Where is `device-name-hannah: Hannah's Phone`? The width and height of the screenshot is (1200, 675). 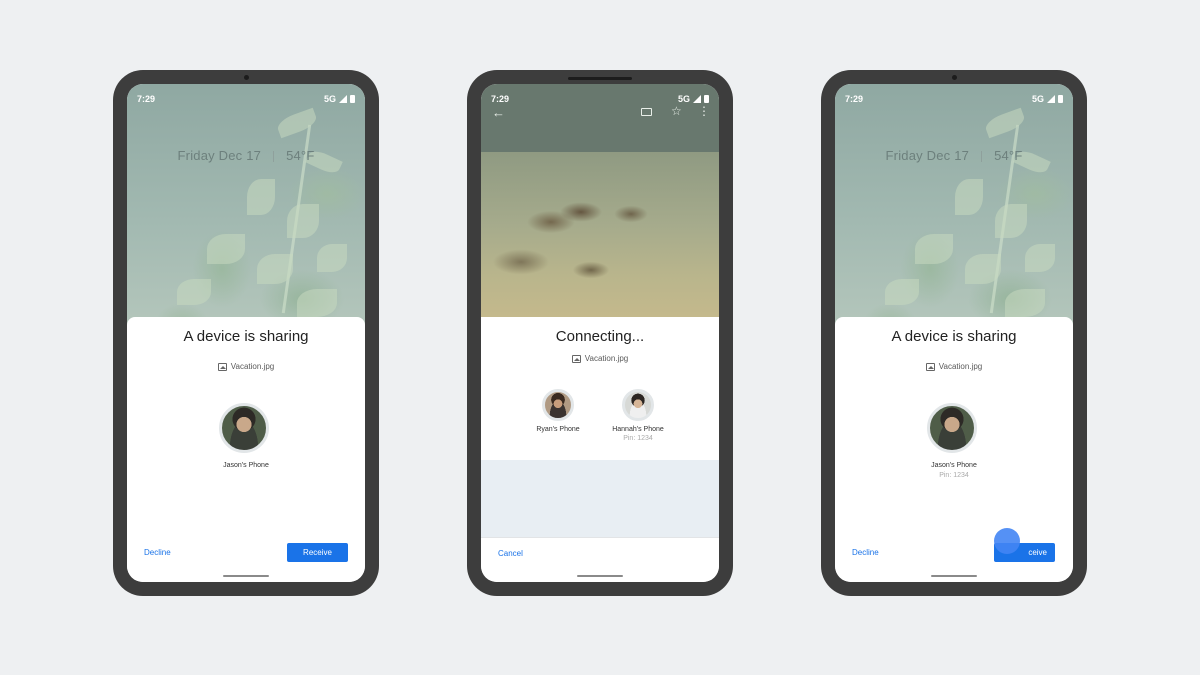
device-name-hannah: Hannah's Phone is located at coordinates (638, 429).